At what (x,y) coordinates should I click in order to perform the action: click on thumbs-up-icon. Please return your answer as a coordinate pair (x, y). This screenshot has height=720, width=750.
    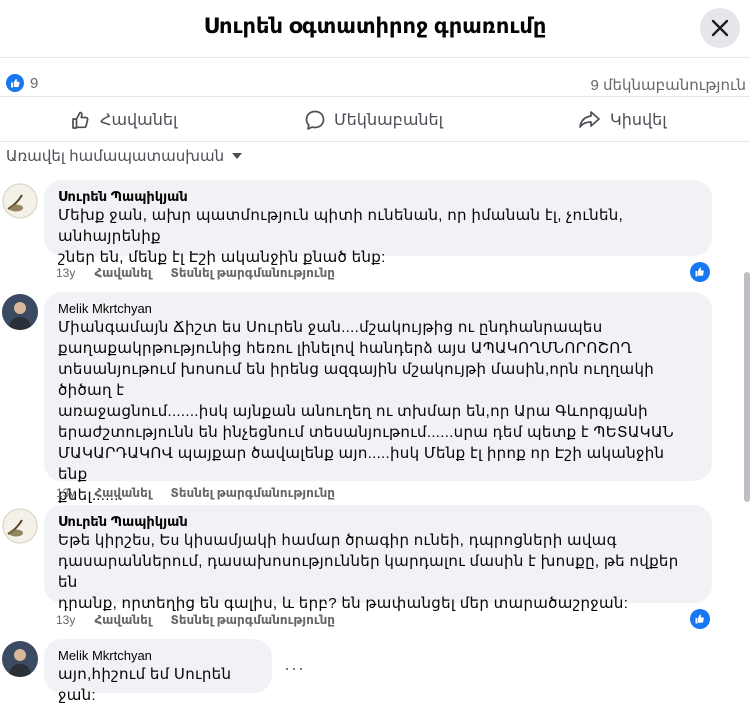
    Looking at the image, I should click on (80, 120).